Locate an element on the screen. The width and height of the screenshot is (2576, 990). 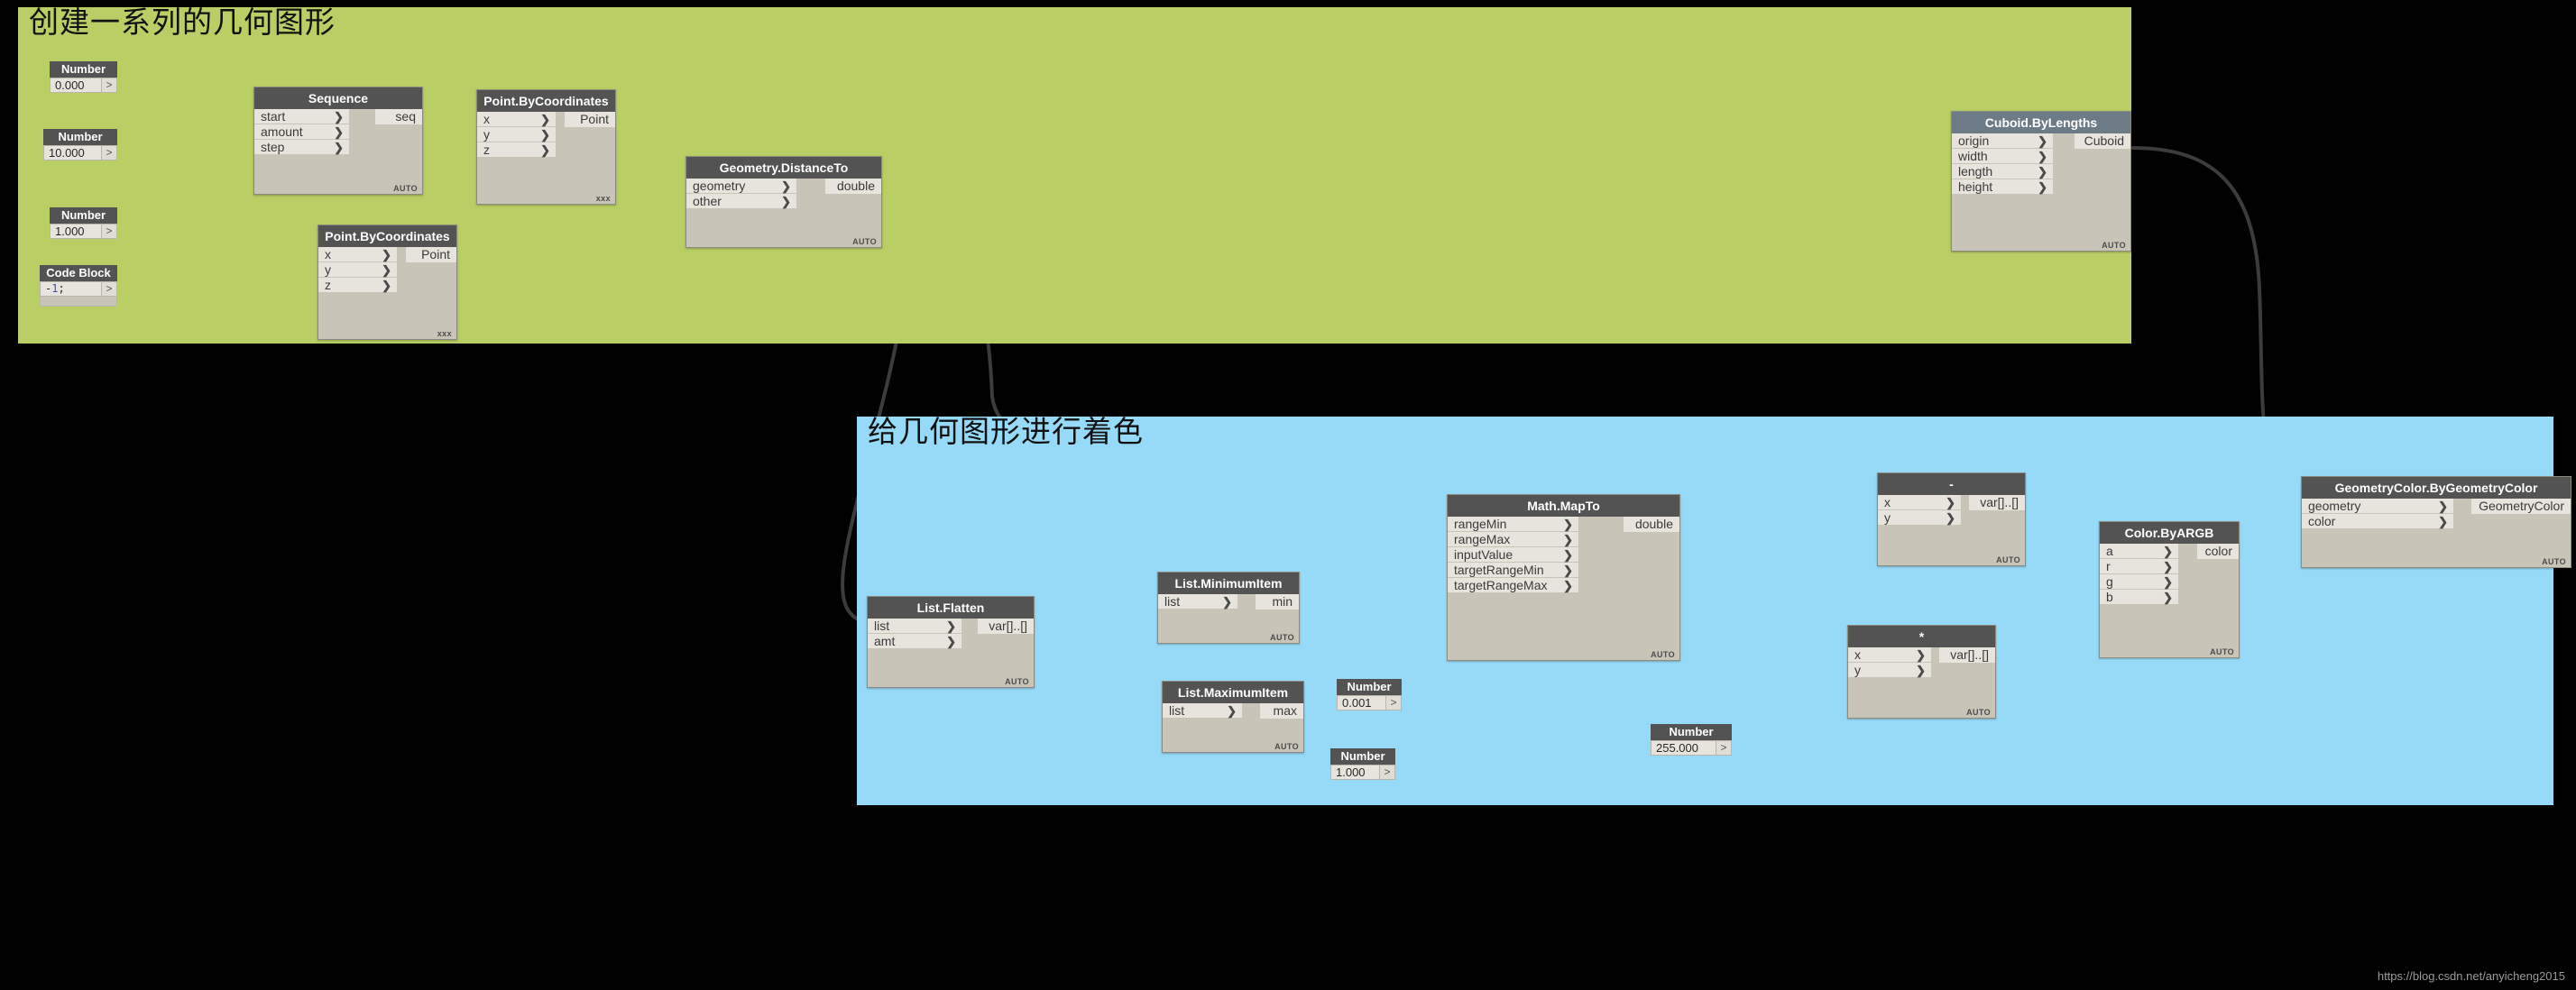
node-code-block-neg1: Code Block -1; > is located at coordinates (78, 286).